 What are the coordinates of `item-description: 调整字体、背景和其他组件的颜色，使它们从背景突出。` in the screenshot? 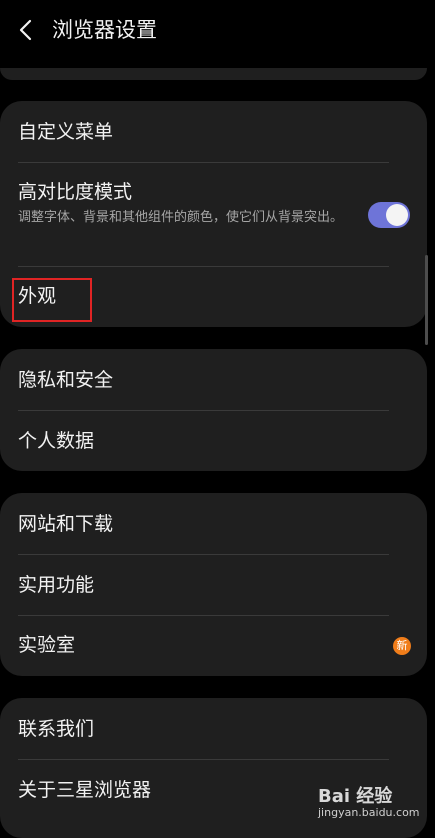 It's located at (181, 217).